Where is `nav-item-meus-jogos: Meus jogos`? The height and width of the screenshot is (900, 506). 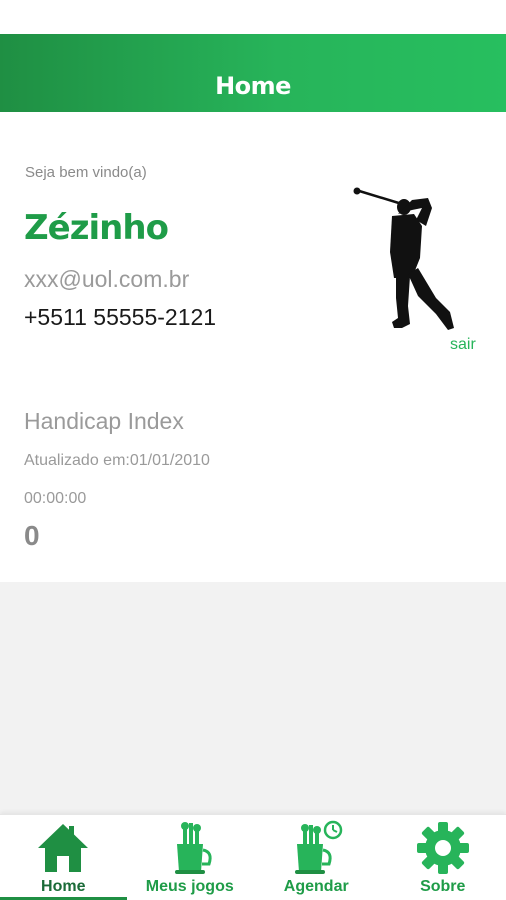 nav-item-meus-jogos: Meus jogos is located at coordinates (190, 857).